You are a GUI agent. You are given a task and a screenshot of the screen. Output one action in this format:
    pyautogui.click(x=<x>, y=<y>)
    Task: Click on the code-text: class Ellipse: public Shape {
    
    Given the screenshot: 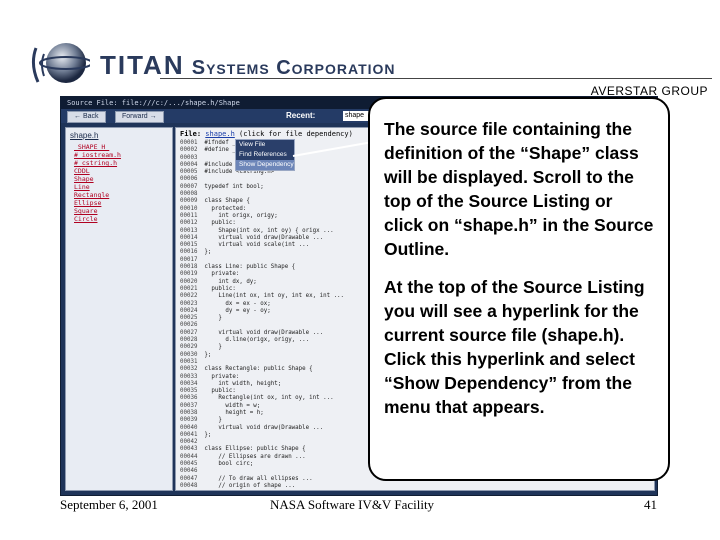 What is the action you would take?
    pyautogui.click(x=251, y=449)
    